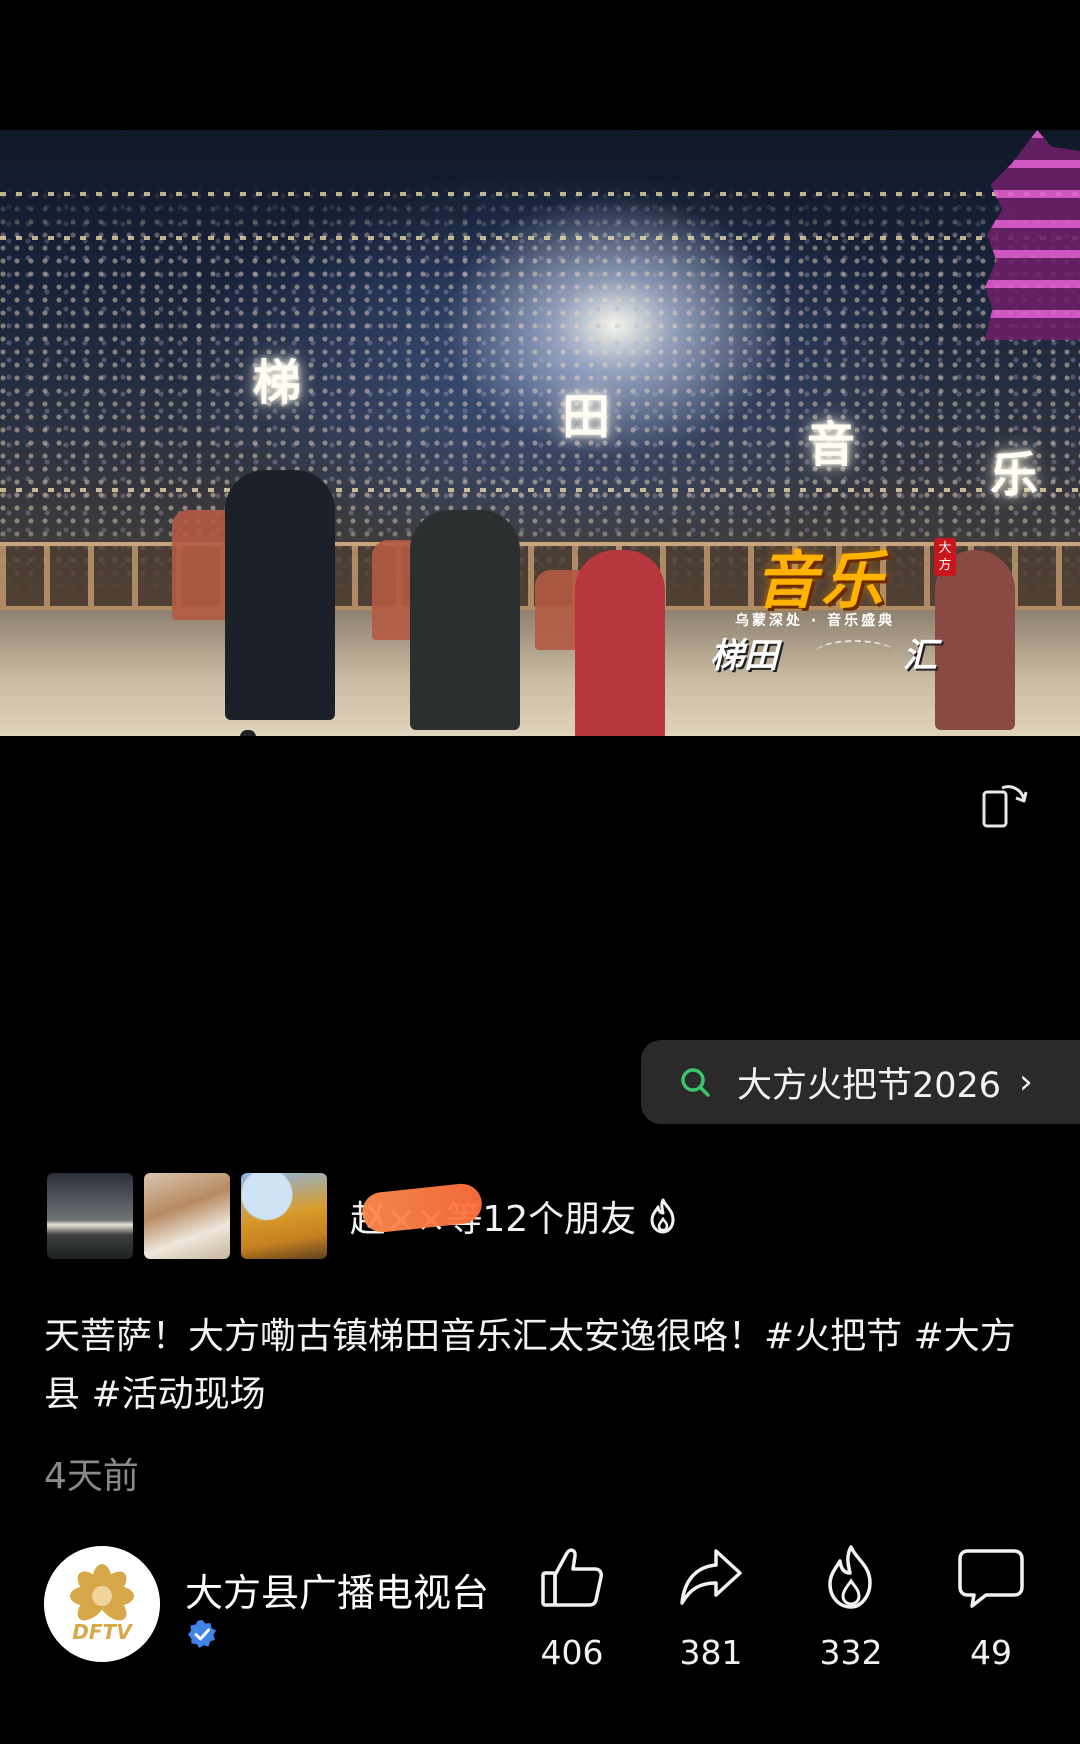 The height and width of the screenshot is (1744, 1080). What do you see at coordinates (530, 1365) in the screenshot?
I see `post-caption: 天菩萨！大方嘞古镇梯田音乐汇太安逸很咯！#火把节 #大方县 #活动现场` at bounding box center [530, 1365].